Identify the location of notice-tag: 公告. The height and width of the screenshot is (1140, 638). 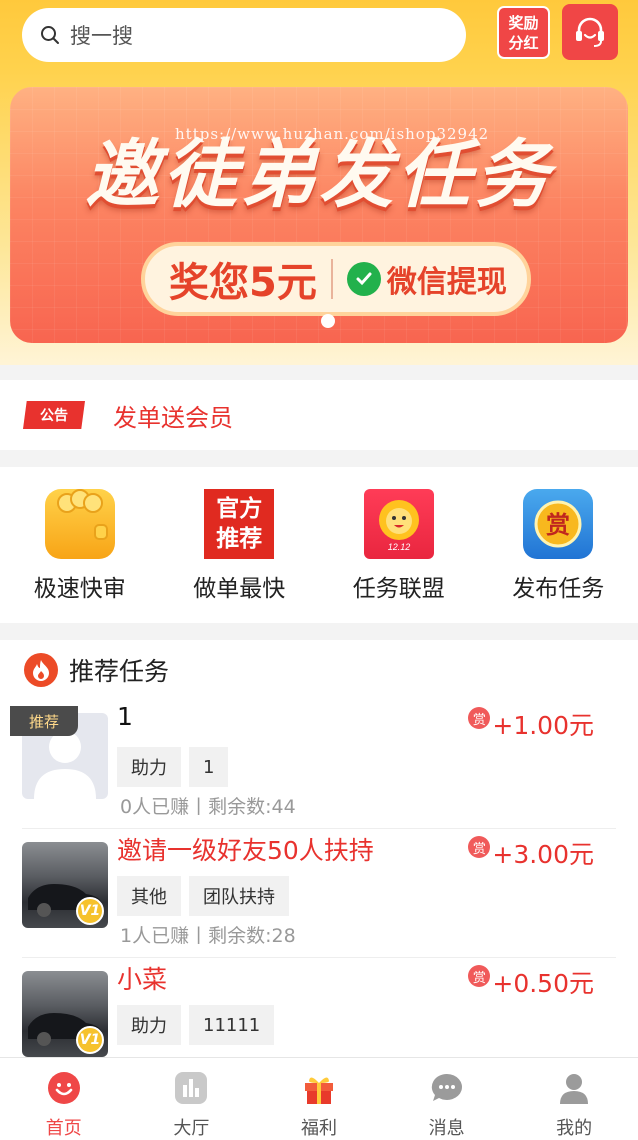
(54, 415).